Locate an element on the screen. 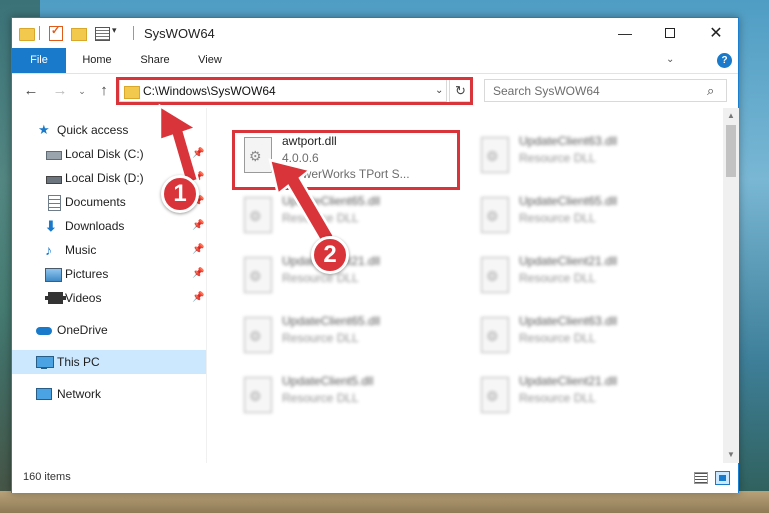 The height and width of the screenshot is (513, 769). address-highlight-box is located at coordinates (294, 91).